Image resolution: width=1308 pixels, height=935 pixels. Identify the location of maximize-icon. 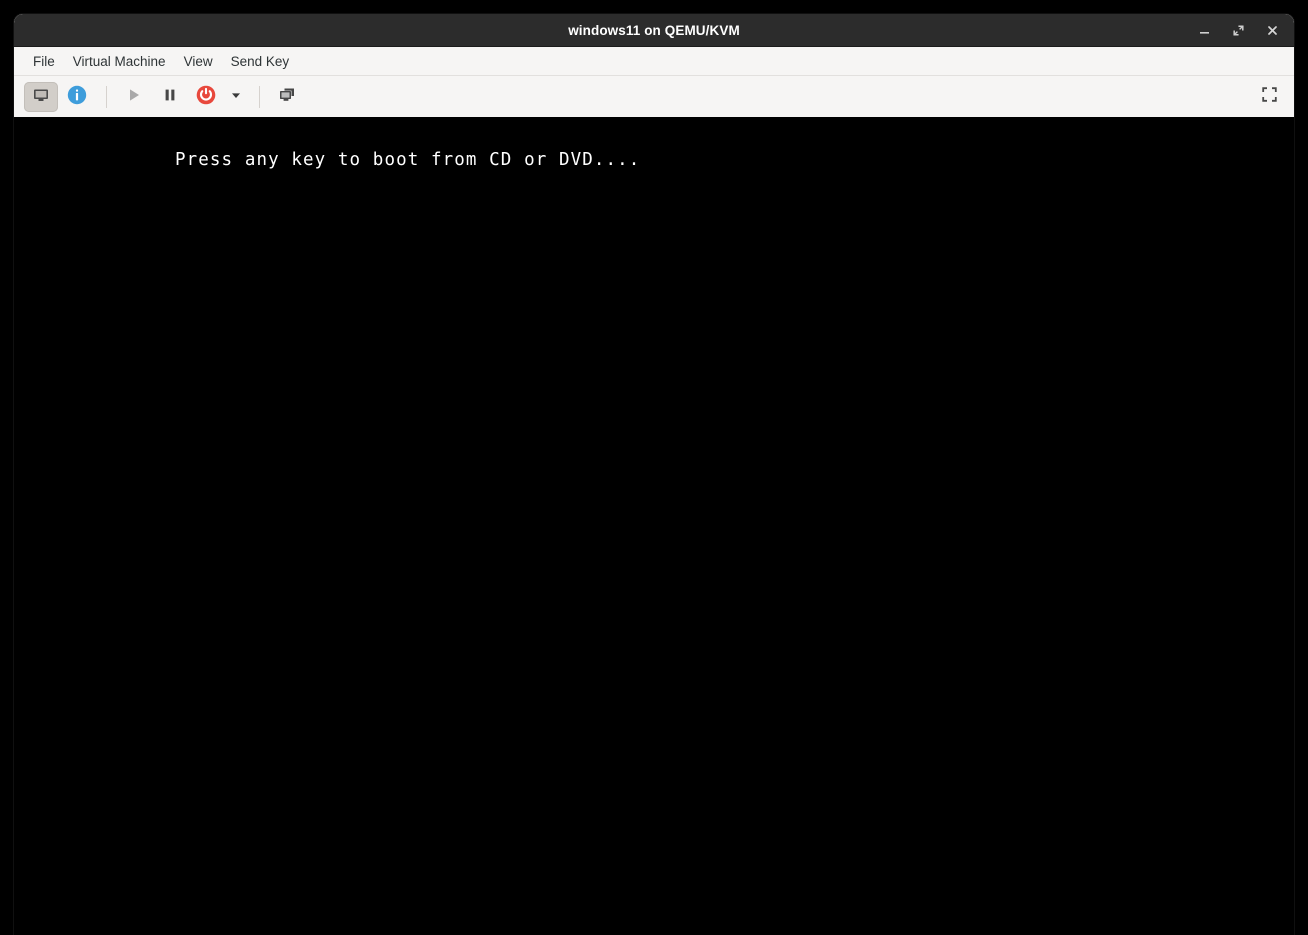
(1238, 30).